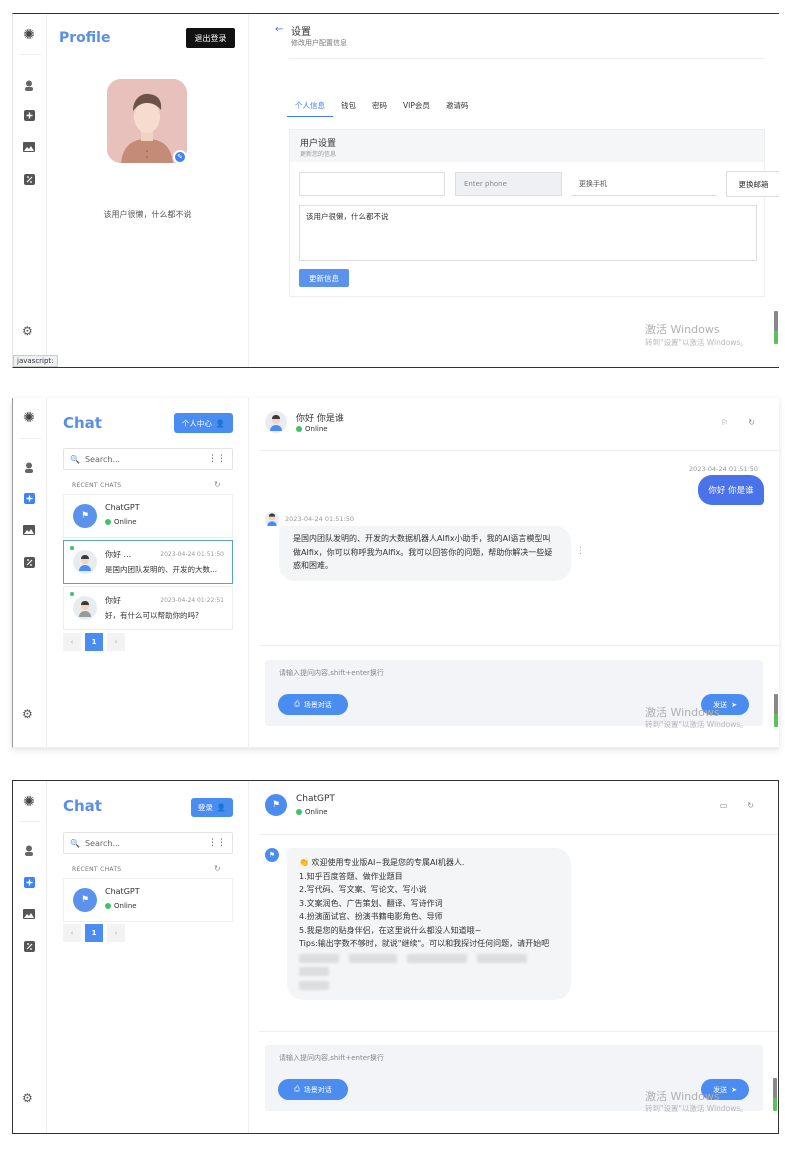 The height and width of the screenshot is (1154, 785). Describe the element at coordinates (85, 38) in the screenshot. I see `profile-title: Profile` at that location.